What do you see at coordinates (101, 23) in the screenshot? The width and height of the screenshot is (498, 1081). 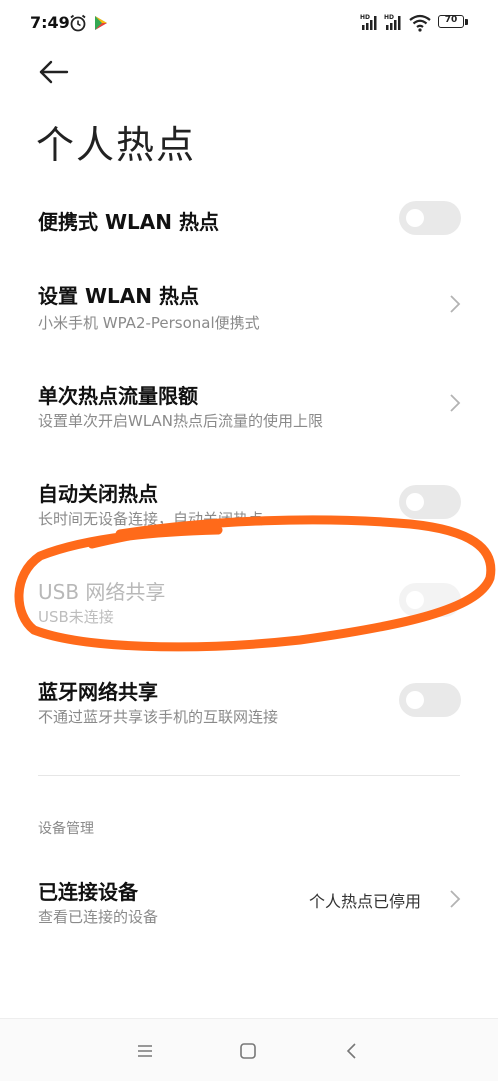 I see `play-store-icon` at bounding box center [101, 23].